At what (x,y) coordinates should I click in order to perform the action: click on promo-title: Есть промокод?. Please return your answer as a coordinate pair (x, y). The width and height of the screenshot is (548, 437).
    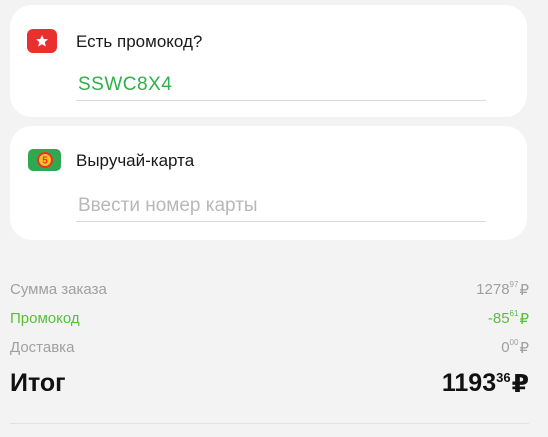
    Looking at the image, I should click on (139, 41).